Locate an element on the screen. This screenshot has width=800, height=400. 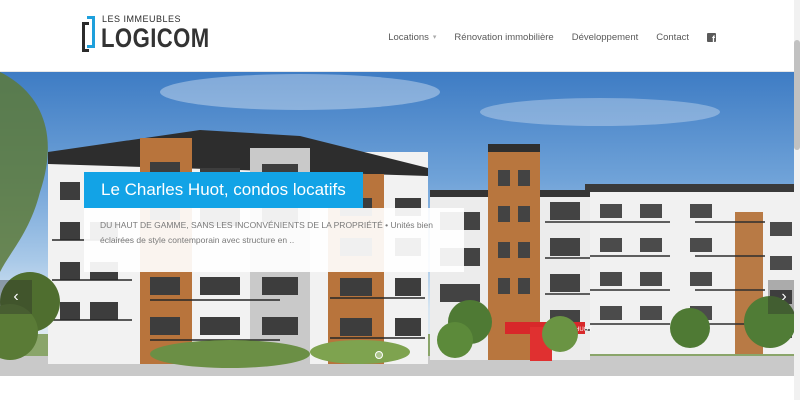
nav-item-developpement: Développement is located at coordinates (605, 37).